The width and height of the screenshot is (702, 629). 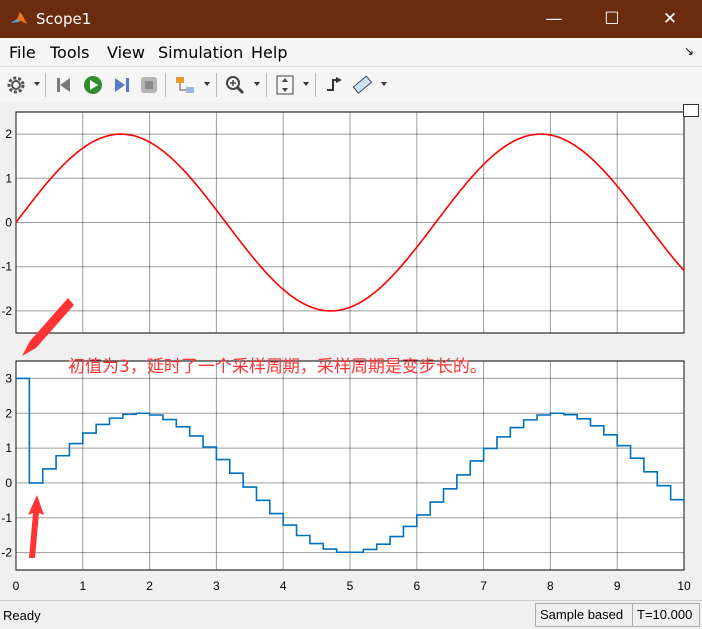 I want to click on x-tick-label: 4, so click(x=283, y=586).